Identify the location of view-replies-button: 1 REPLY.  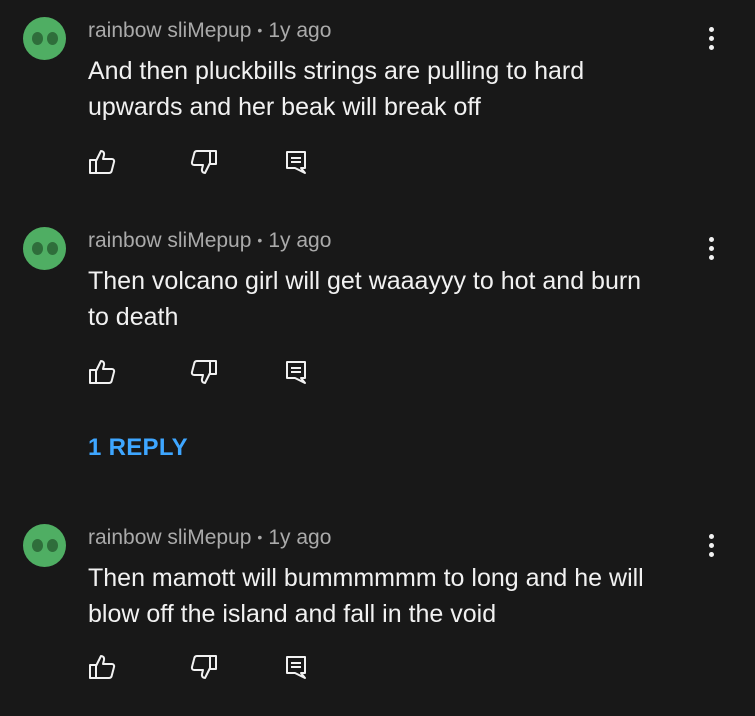
(138, 448).